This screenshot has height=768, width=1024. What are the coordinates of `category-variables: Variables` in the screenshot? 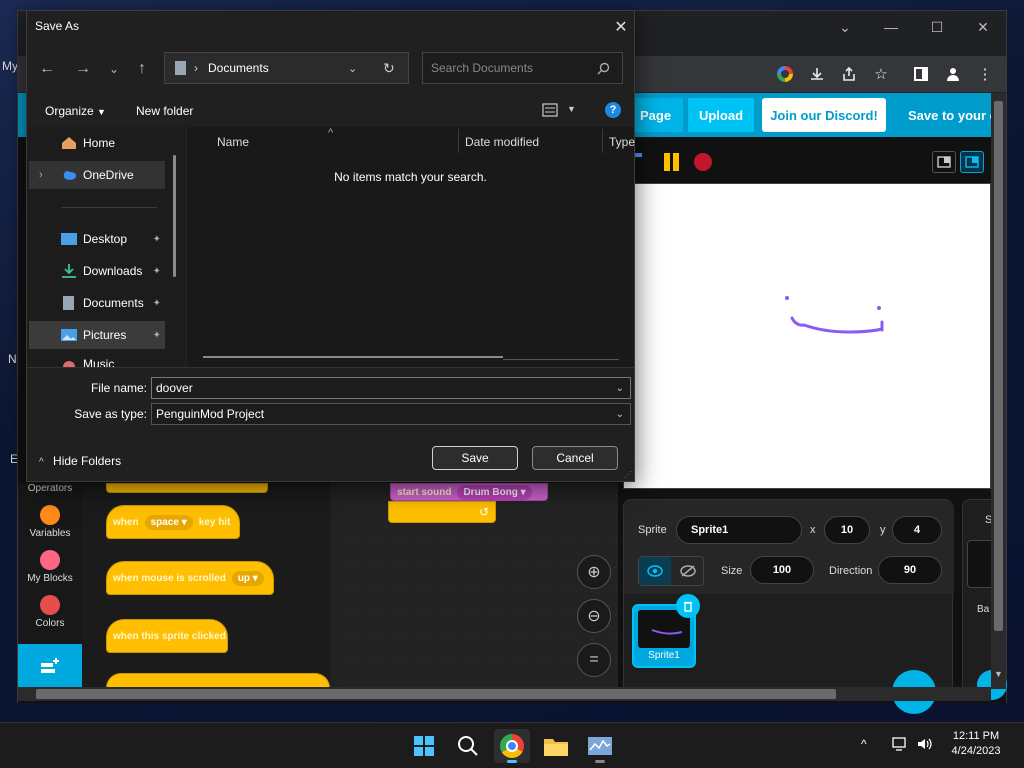 It's located at (50, 522).